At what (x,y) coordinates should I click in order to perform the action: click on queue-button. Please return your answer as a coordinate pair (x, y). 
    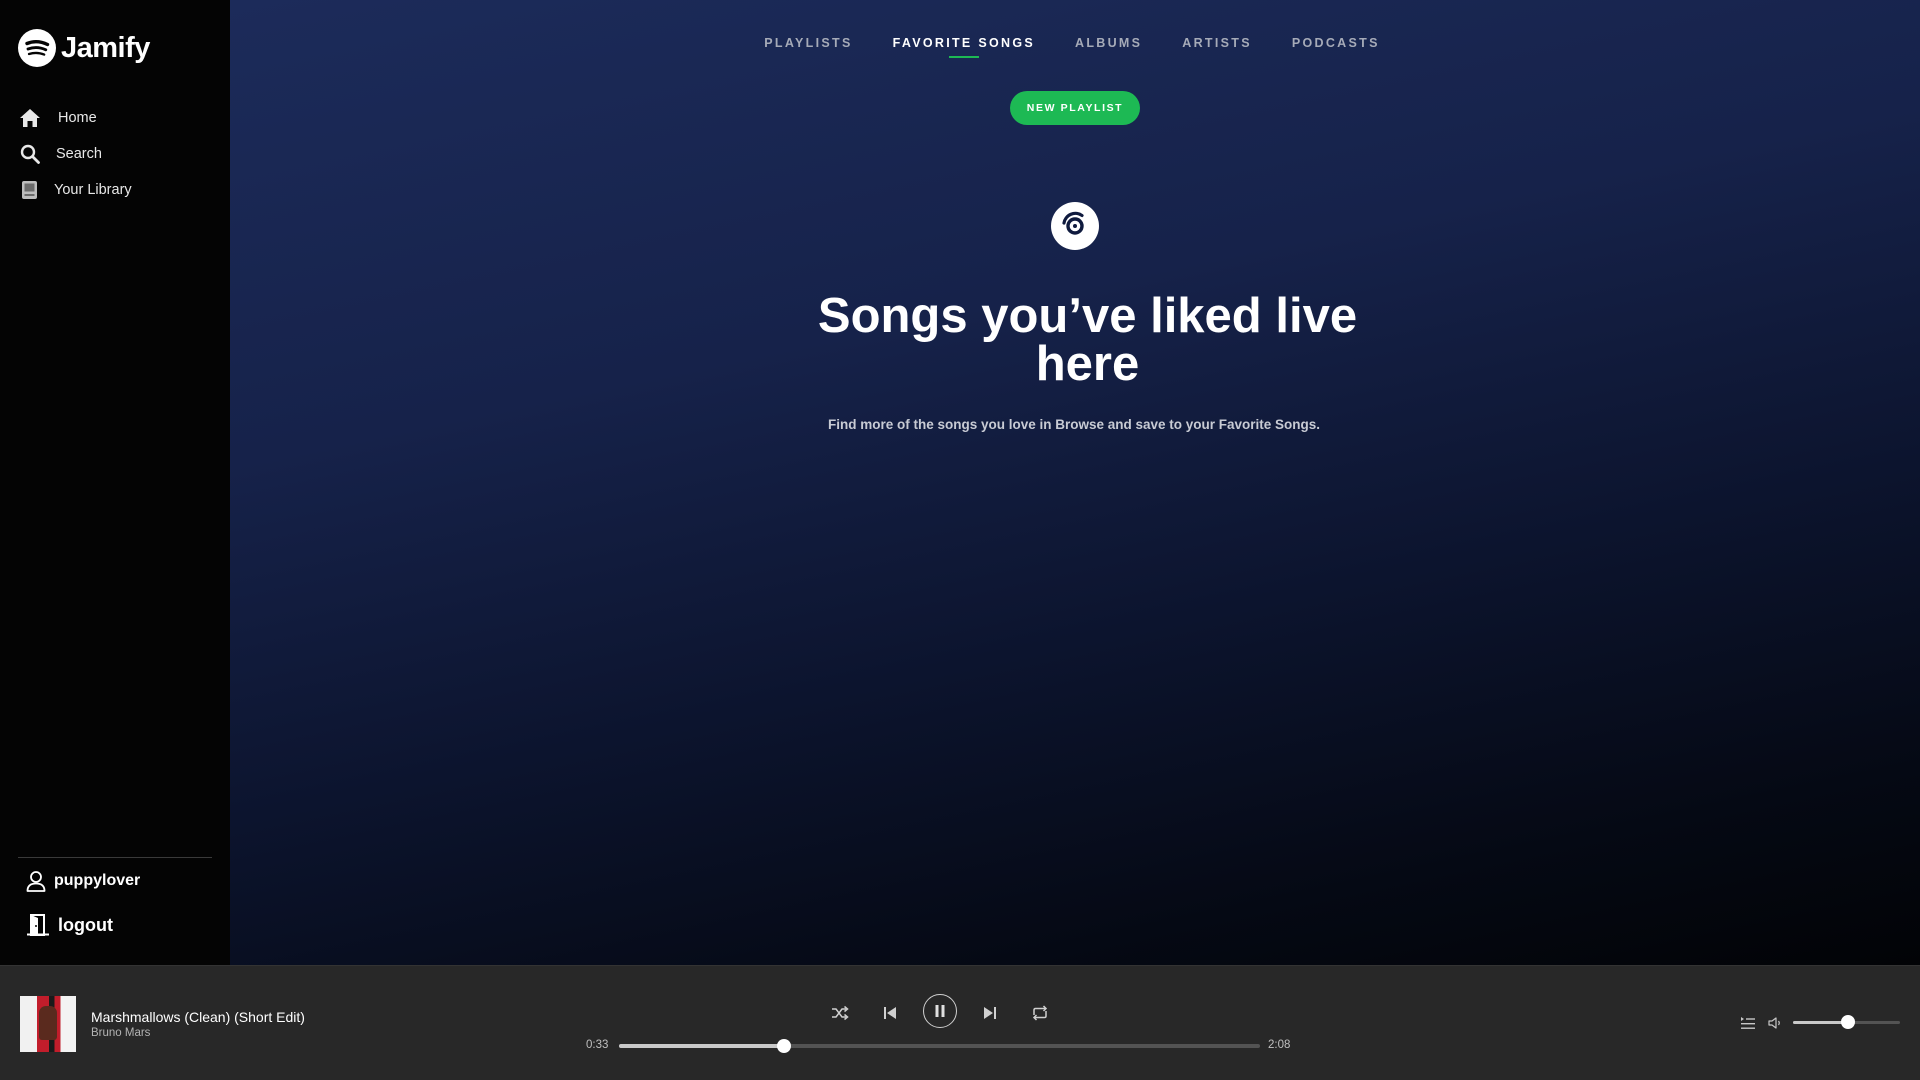
    Looking at the image, I should click on (1748, 1023).